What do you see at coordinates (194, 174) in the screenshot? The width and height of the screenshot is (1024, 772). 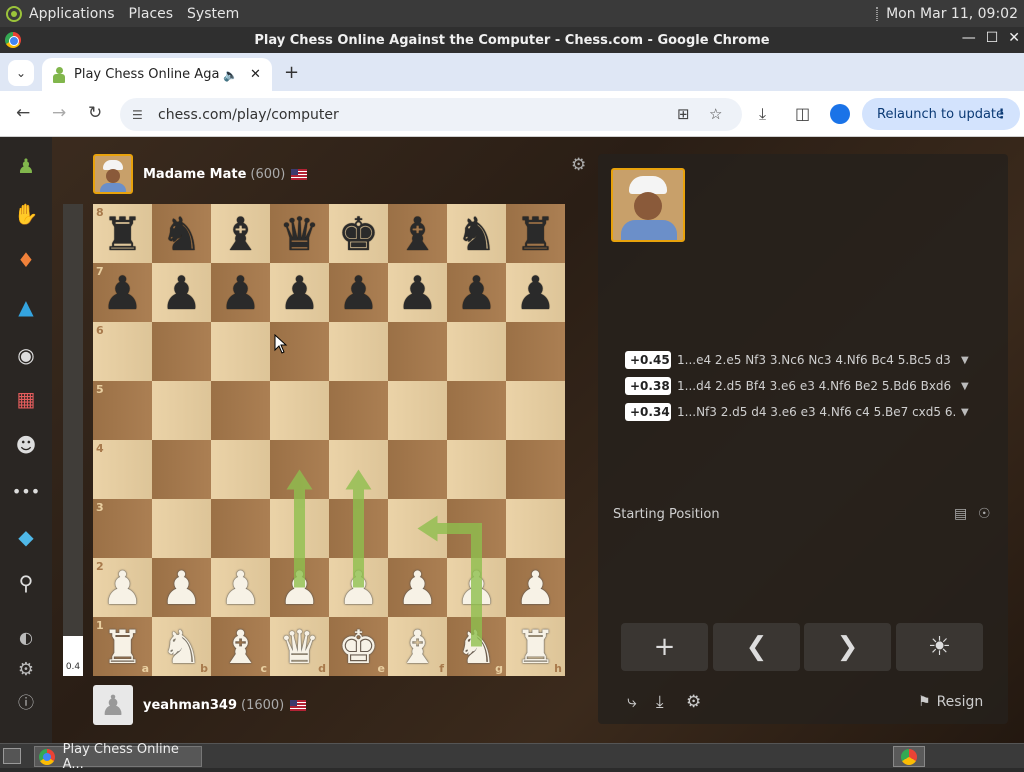 I see `opponent-name: Madame Mate` at bounding box center [194, 174].